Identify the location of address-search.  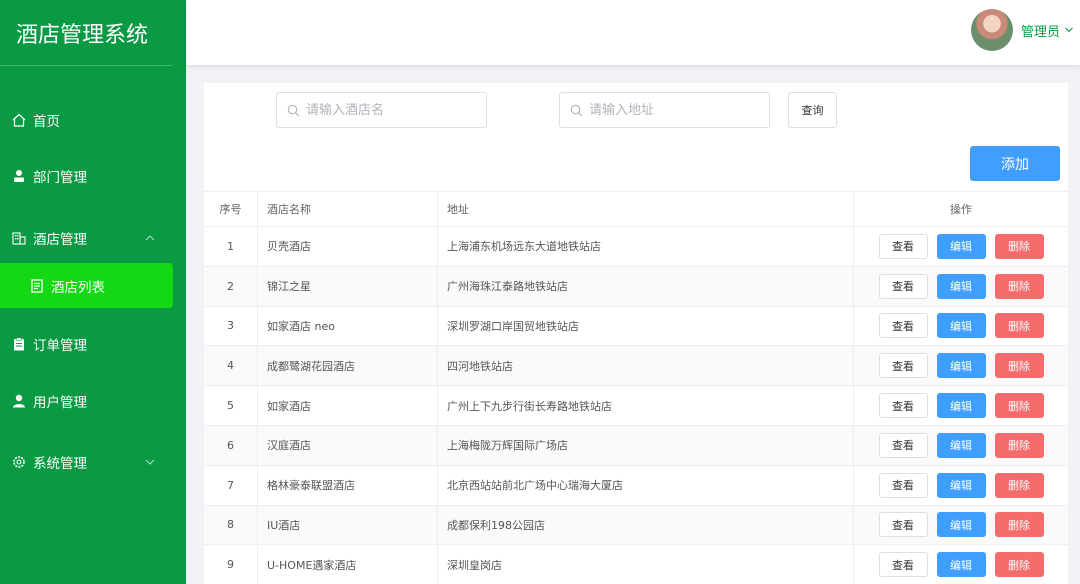
(664, 110).